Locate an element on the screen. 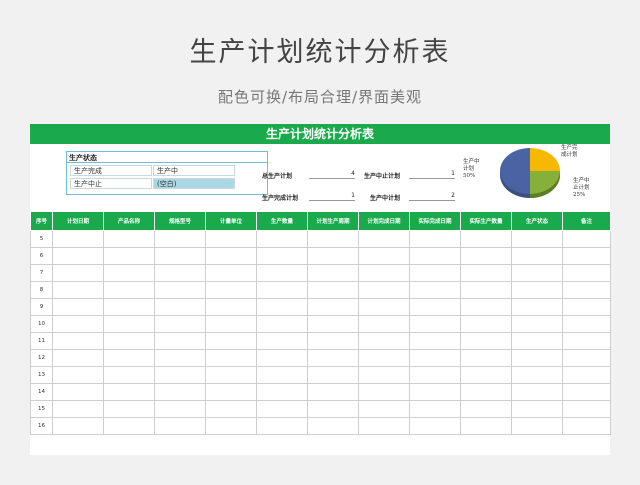 The width and height of the screenshot is (640, 485). column-header: 生产数量 is located at coordinates (282, 221).